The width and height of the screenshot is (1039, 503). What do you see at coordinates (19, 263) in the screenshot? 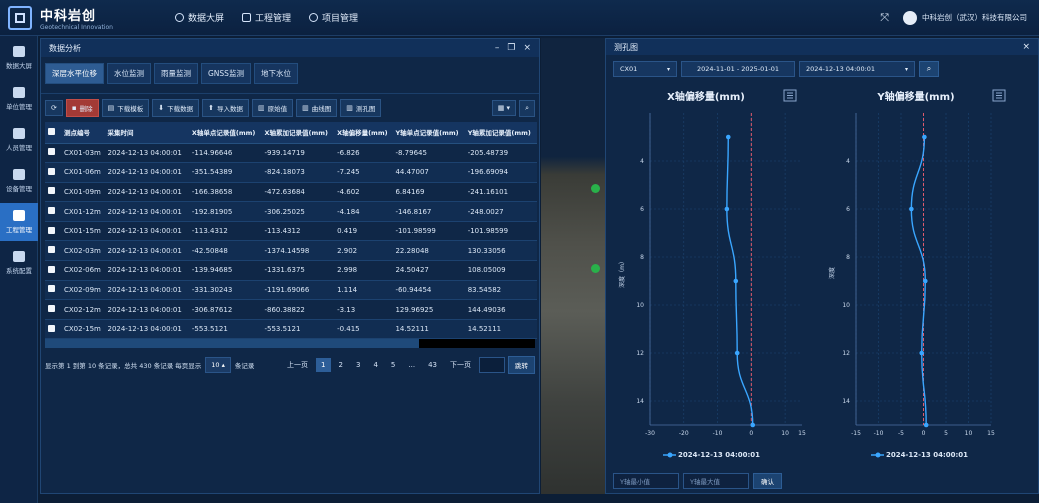
I see `sidebar-item-system-config: 系统配置` at bounding box center [19, 263].